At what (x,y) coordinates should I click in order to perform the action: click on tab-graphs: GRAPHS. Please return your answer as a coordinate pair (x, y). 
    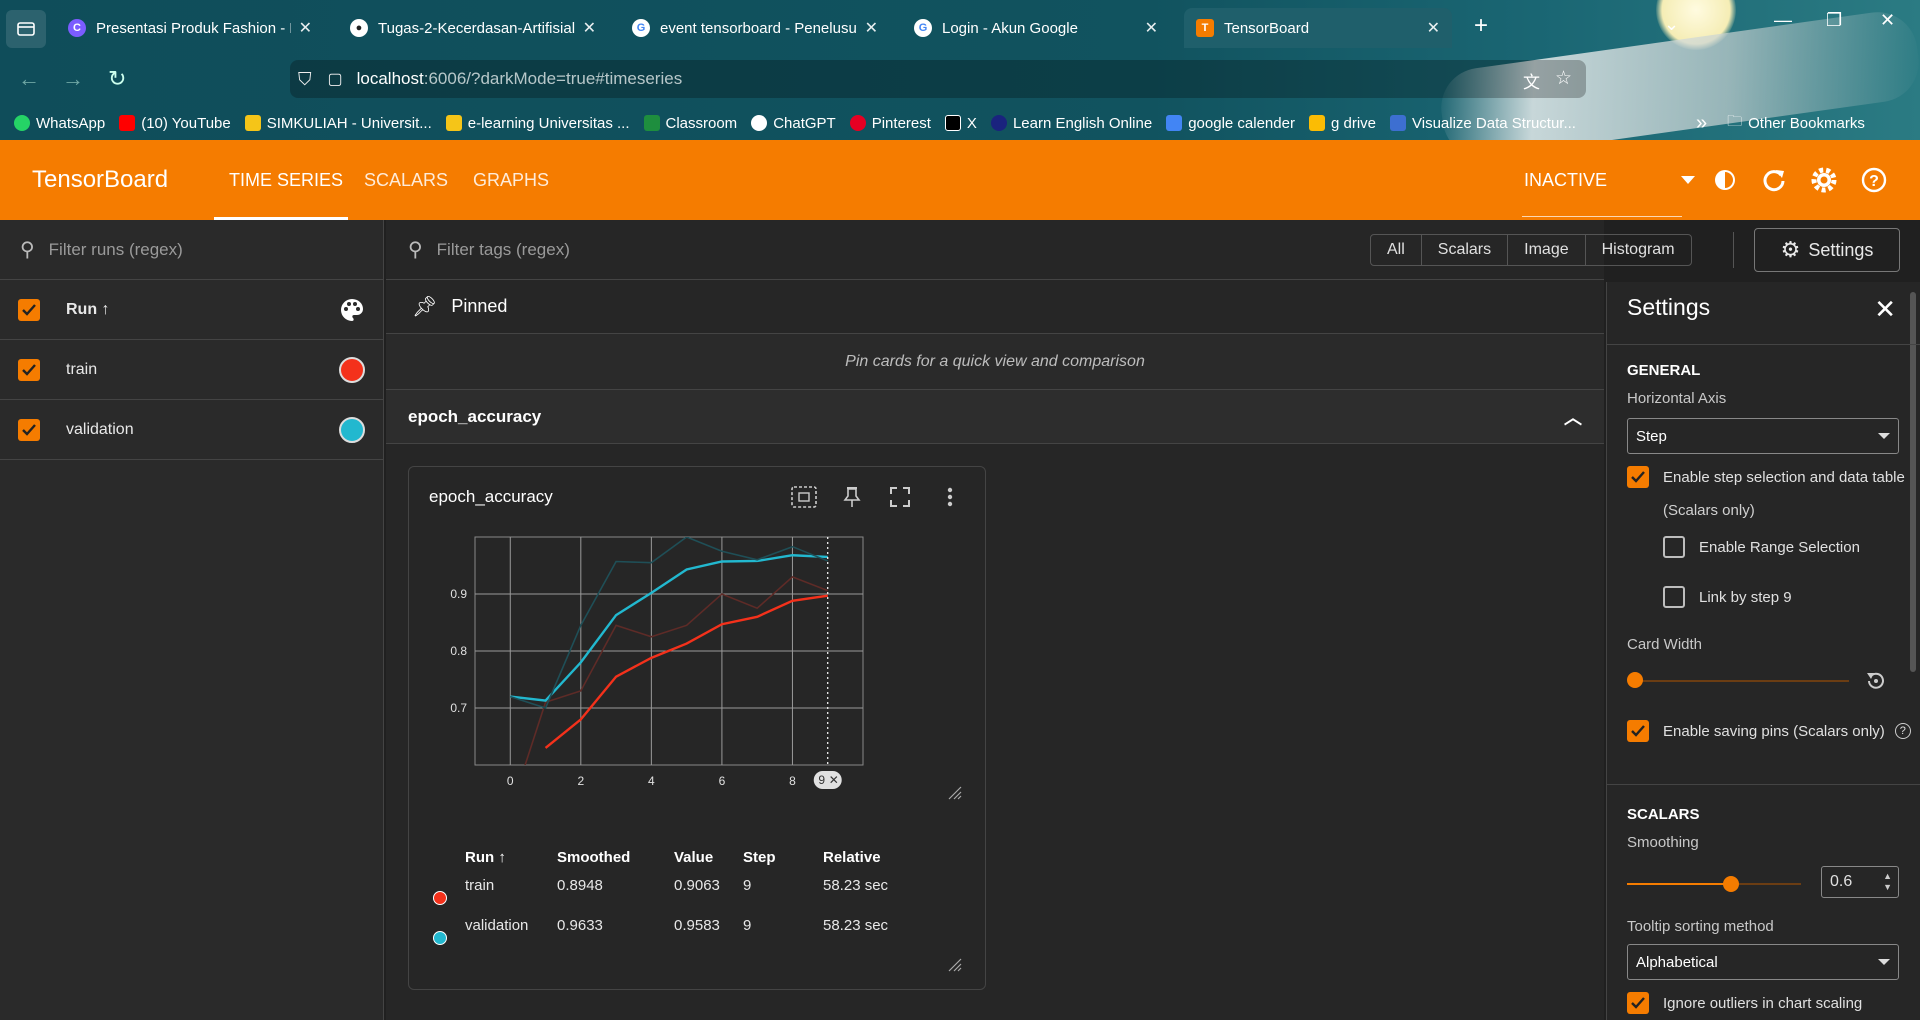
    Looking at the image, I should click on (511, 180).